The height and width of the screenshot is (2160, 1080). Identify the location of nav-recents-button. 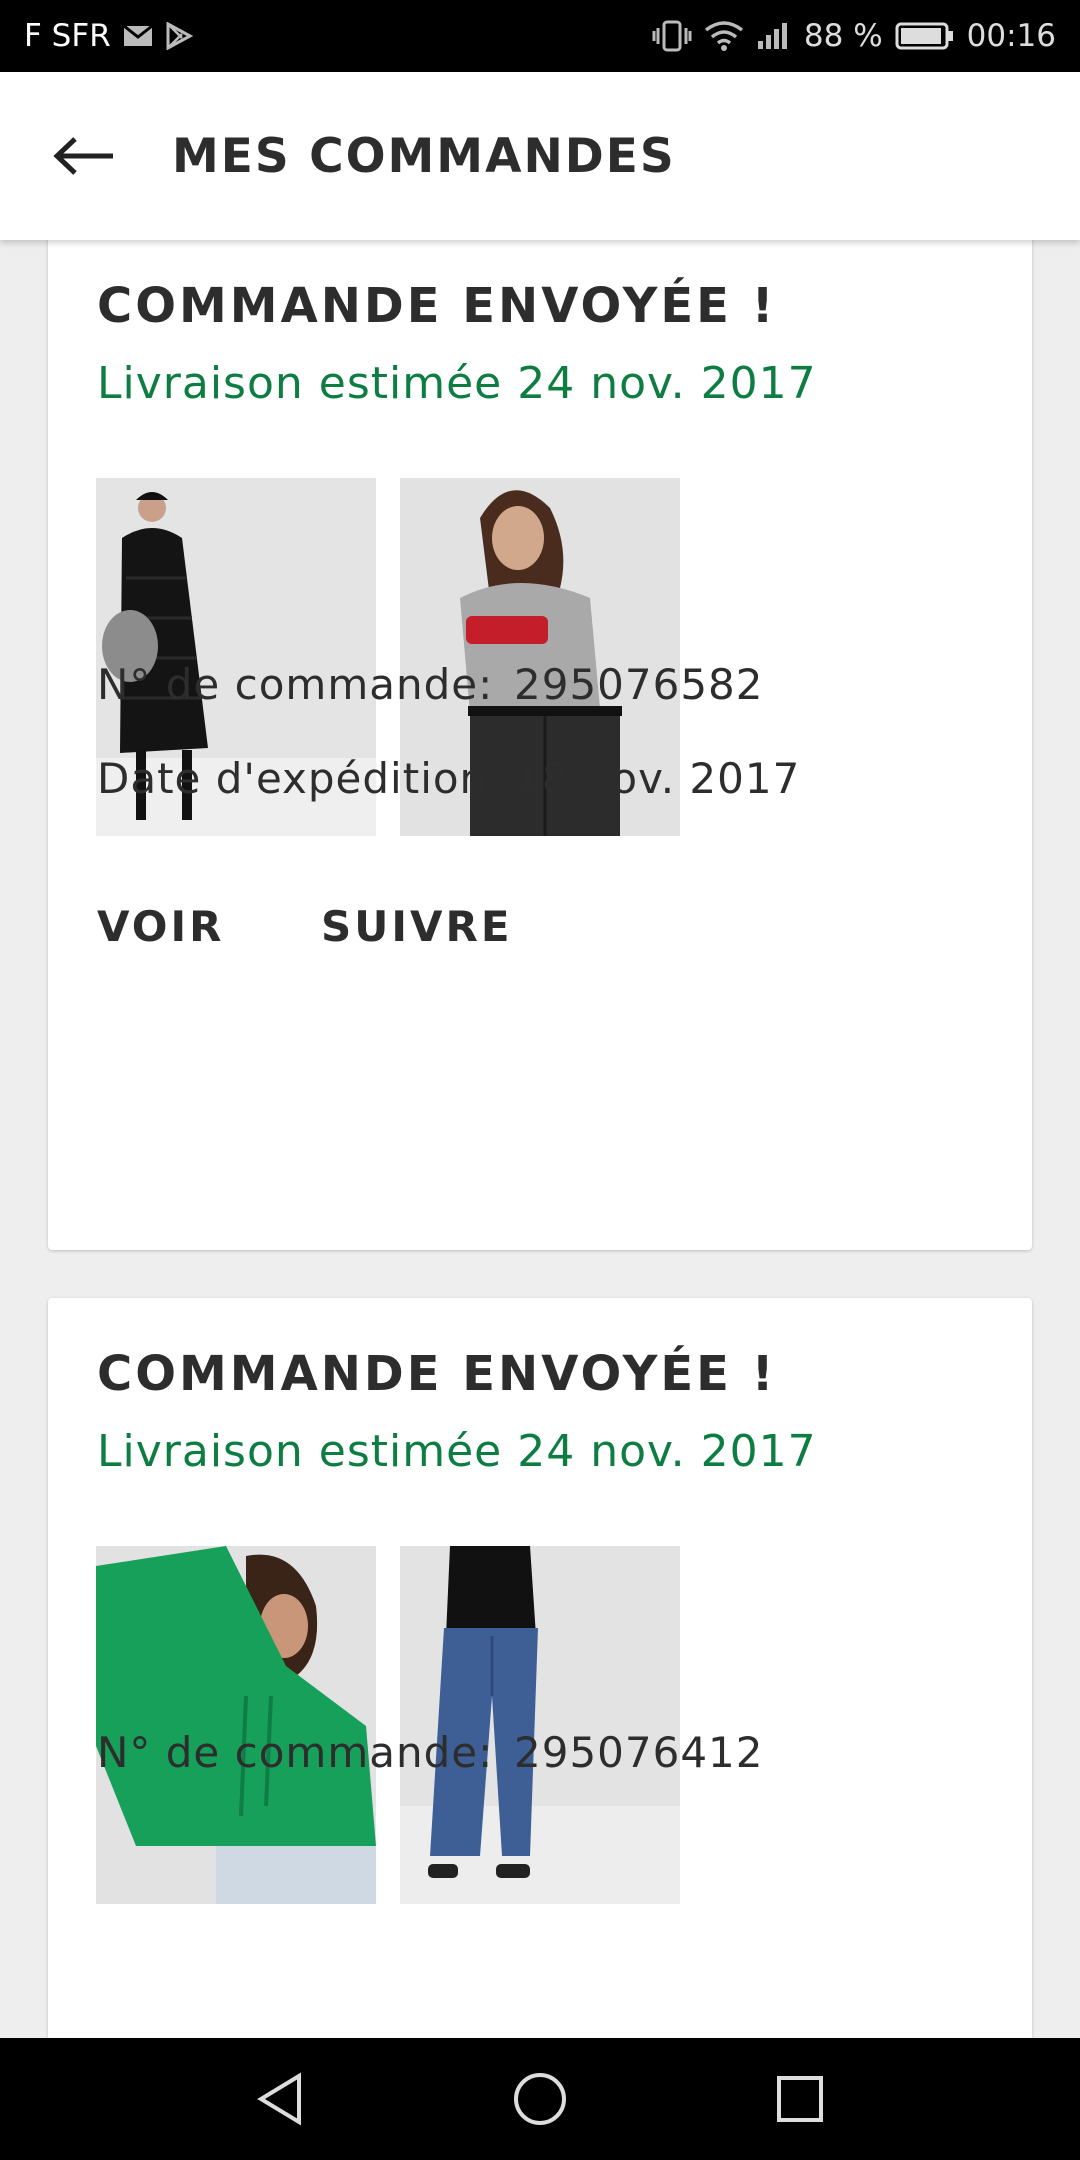
(800, 2099).